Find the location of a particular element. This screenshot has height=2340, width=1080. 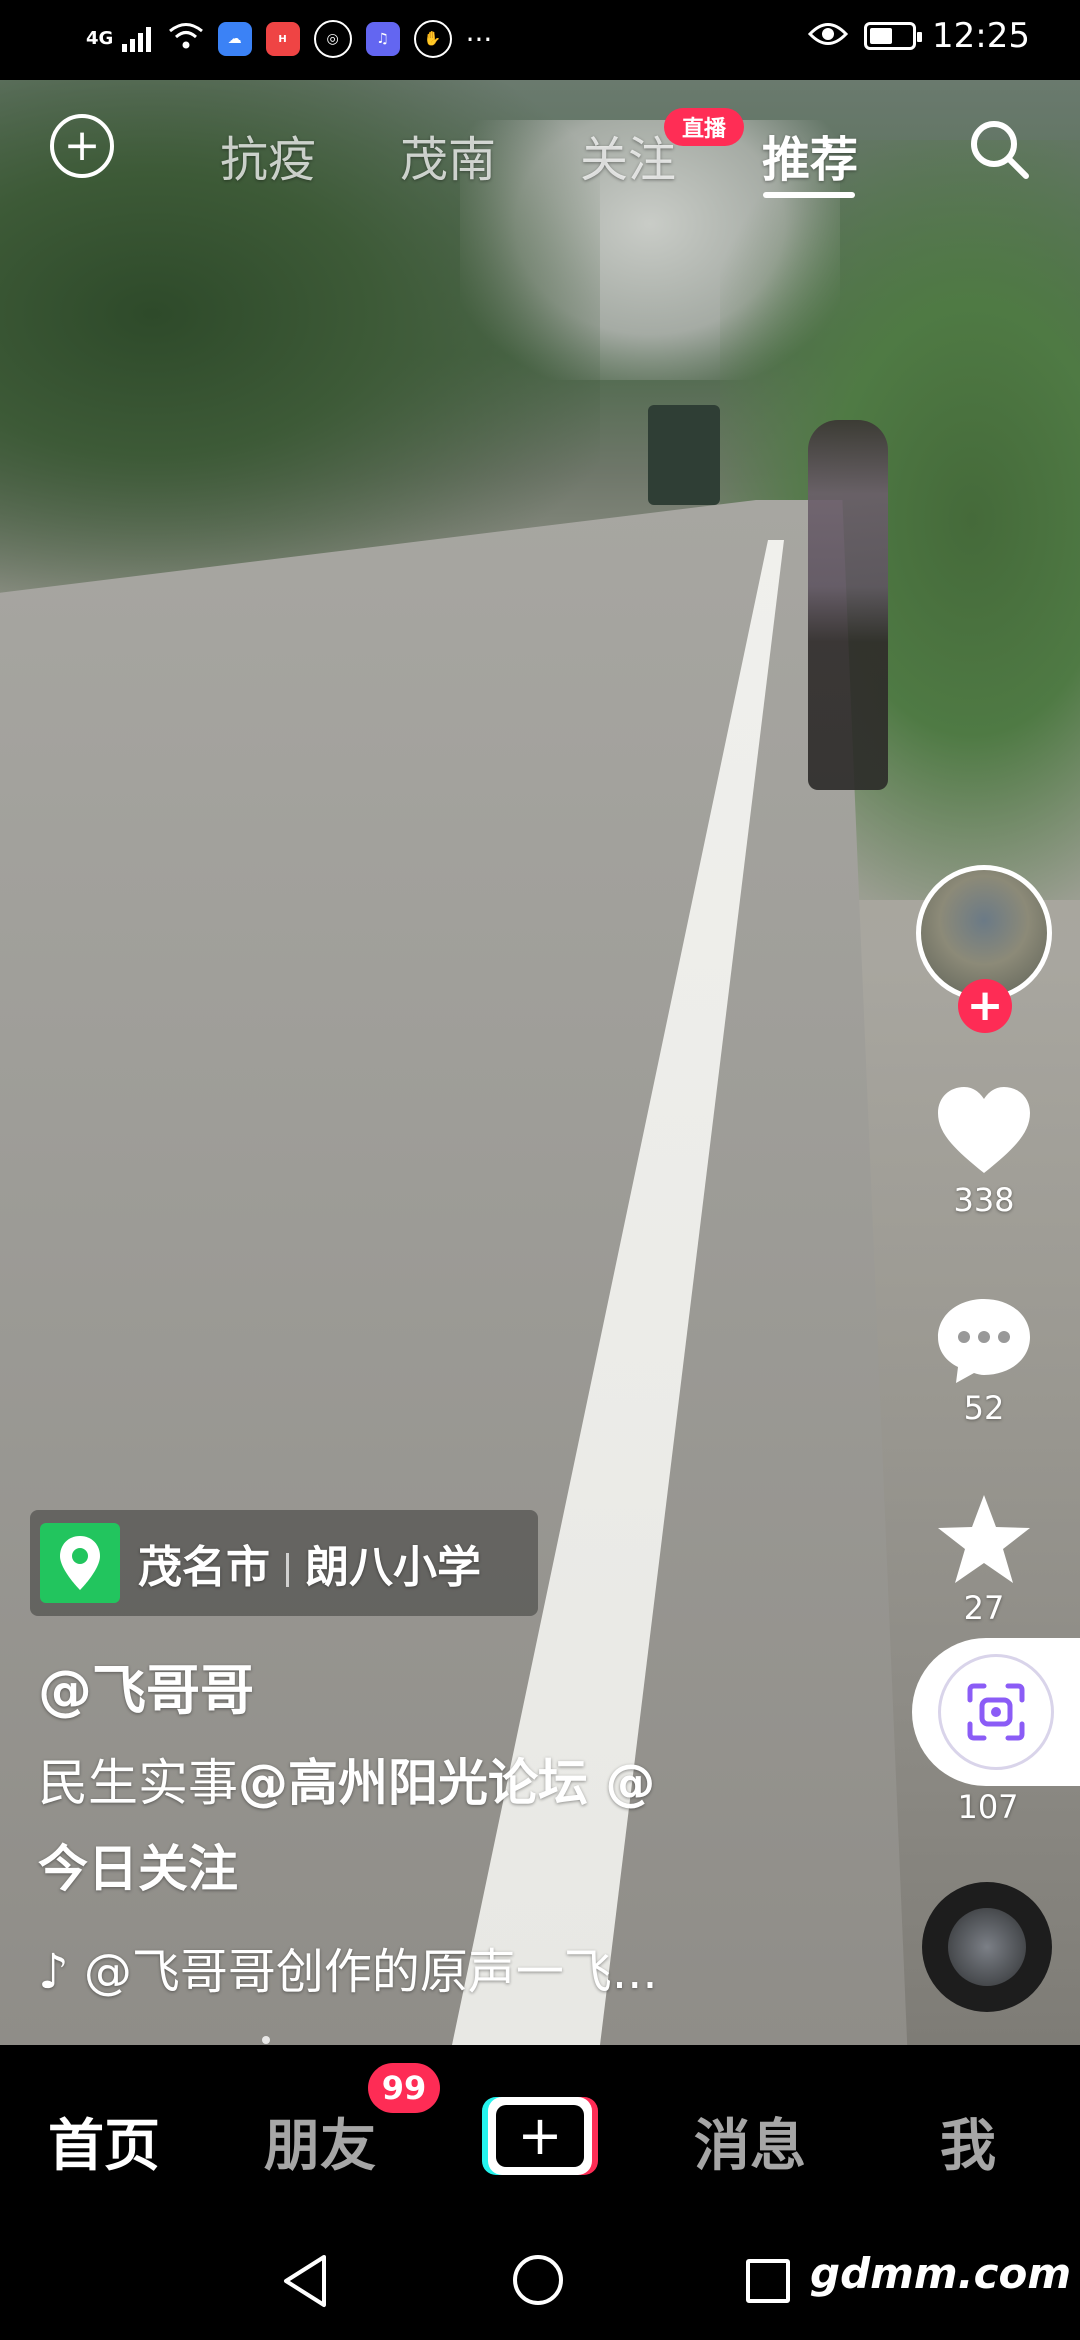

huawei-app-icon: H is located at coordinates (282, 39).